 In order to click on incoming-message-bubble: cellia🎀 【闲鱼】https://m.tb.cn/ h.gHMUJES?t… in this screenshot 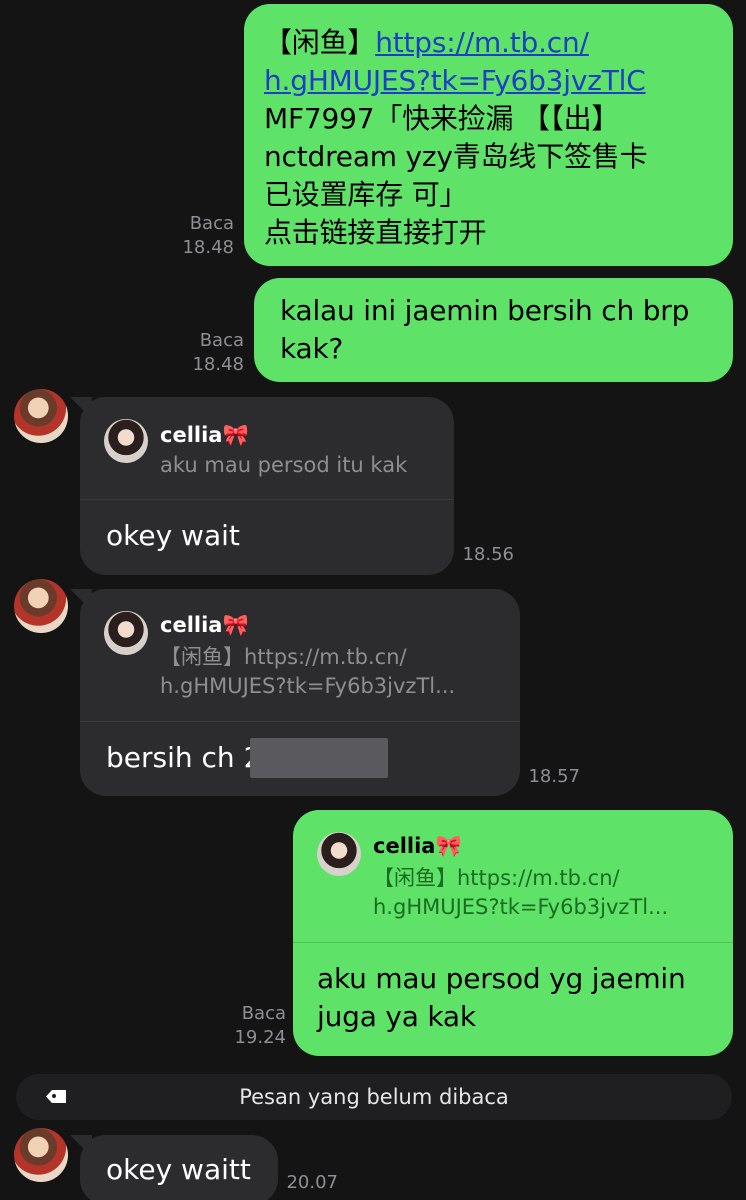, I will do `click(295, 692)`.